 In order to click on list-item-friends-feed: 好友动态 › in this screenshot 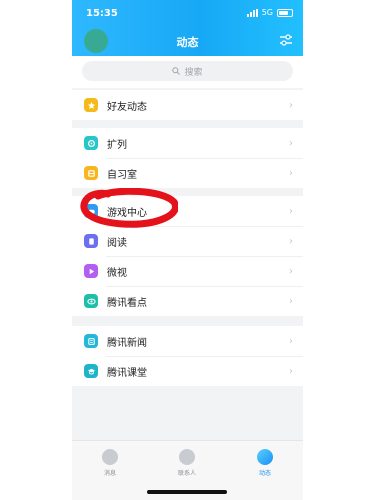, I will do `click(187, 105)`.